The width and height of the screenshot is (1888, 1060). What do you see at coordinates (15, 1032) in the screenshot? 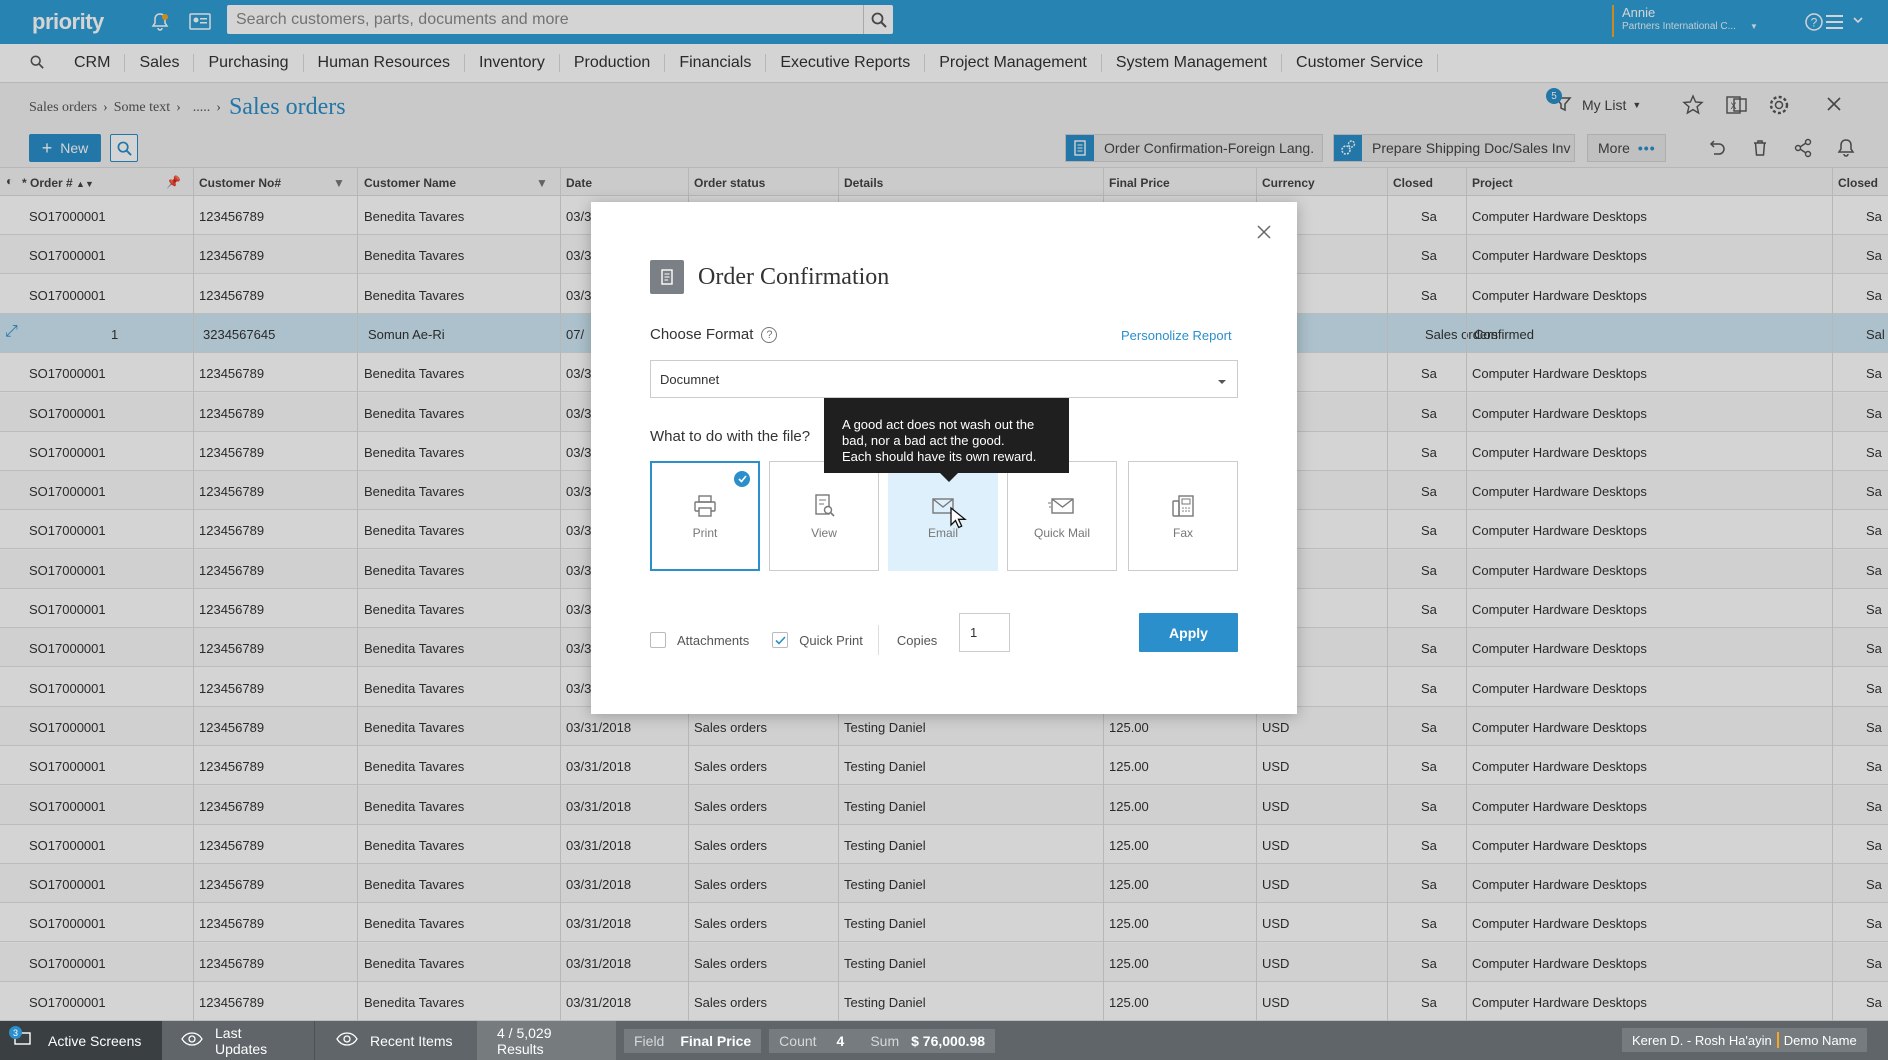
I see `active-screens-count: 3` at bounding box center [15, 1032].